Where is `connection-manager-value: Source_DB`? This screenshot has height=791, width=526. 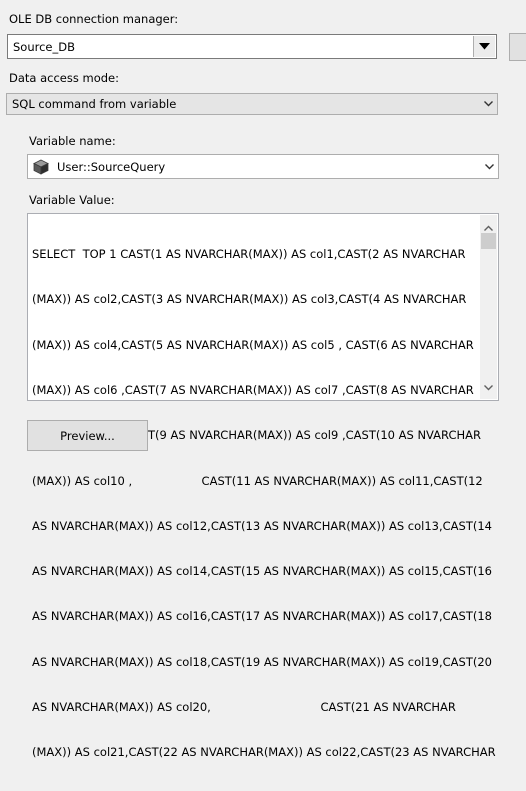 connection-manager-value: Source_DB is located at coordinates (44, 46).